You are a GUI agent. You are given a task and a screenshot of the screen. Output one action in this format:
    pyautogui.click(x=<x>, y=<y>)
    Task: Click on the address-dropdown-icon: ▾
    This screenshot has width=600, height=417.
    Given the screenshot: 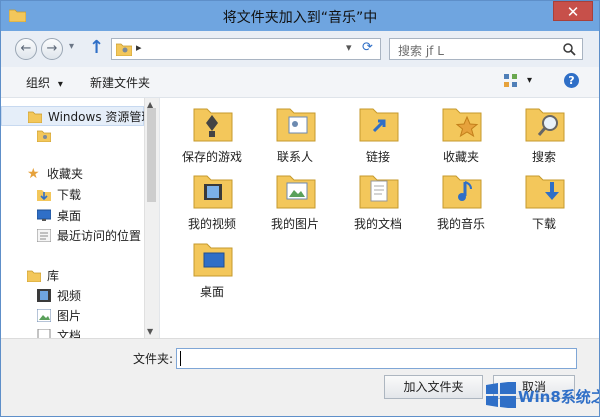 What is the action you would take?
    pyautogui.click(x=349, y=47)
    